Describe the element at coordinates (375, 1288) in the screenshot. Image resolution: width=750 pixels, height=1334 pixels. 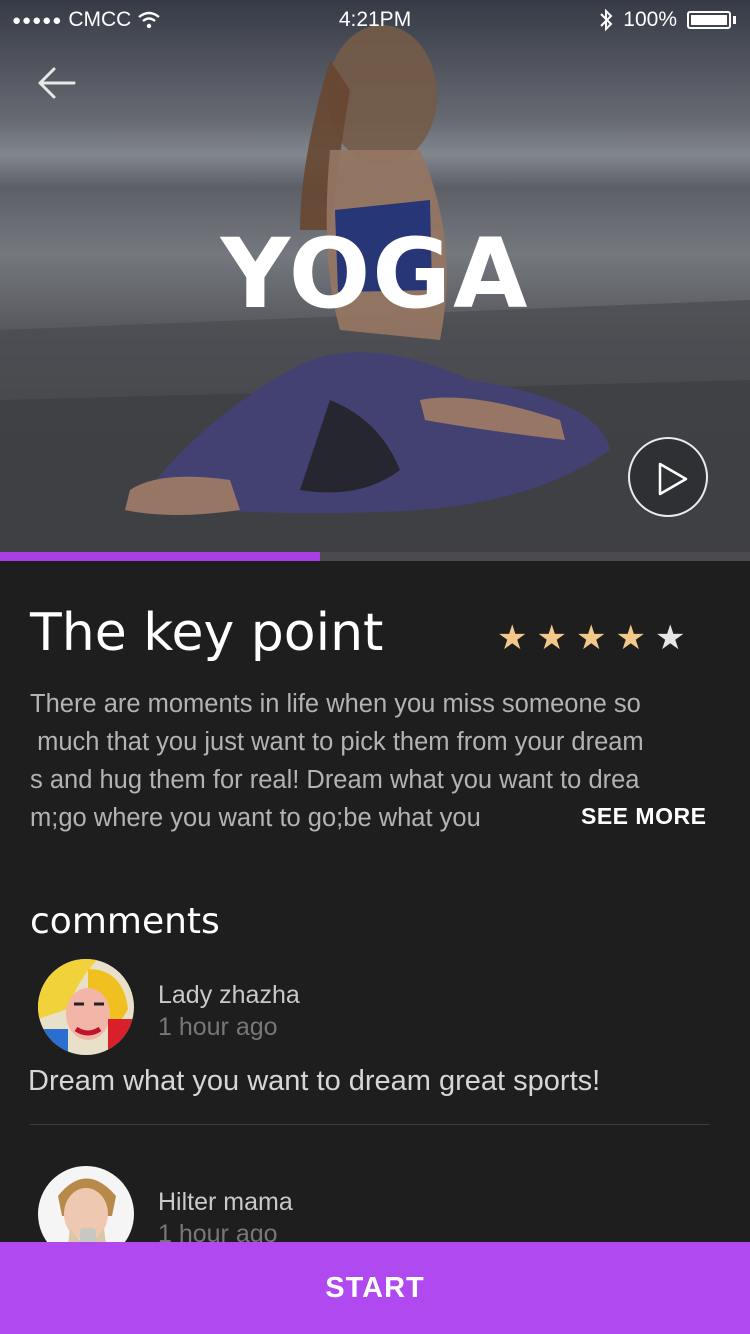
I see `start-button: START` at that location.